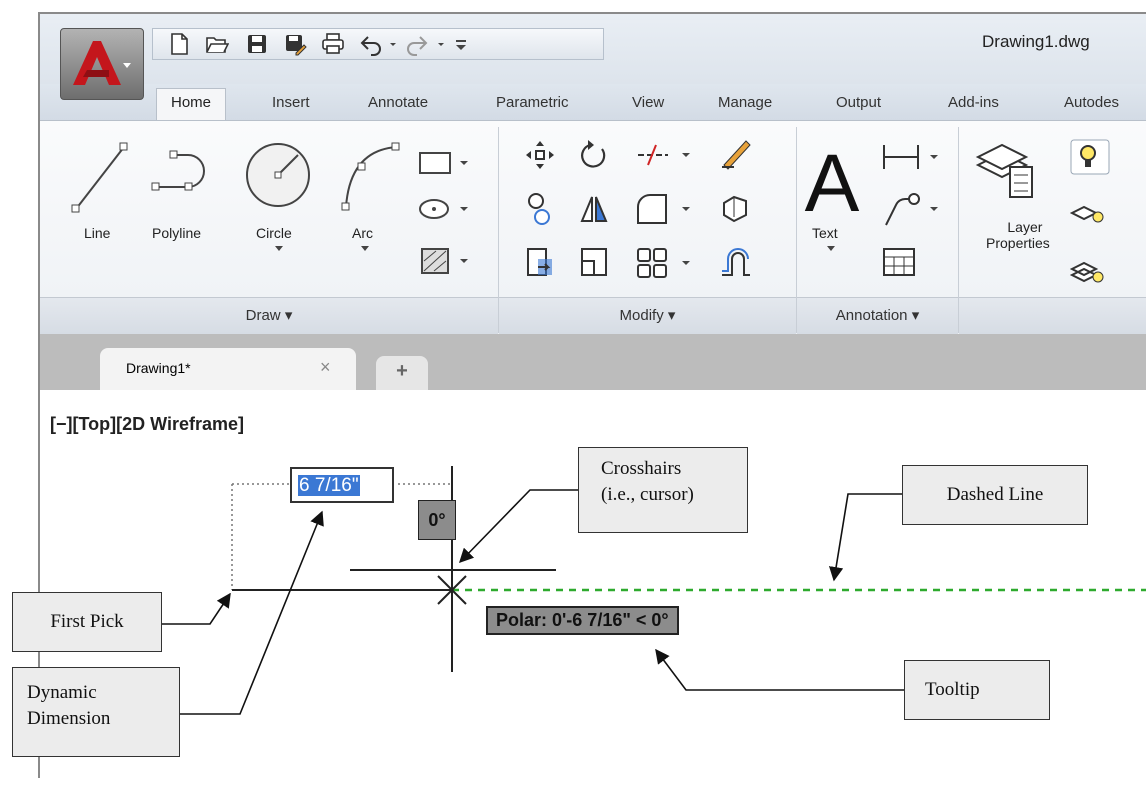  I want to click on copy-icon, so click(540, 209).